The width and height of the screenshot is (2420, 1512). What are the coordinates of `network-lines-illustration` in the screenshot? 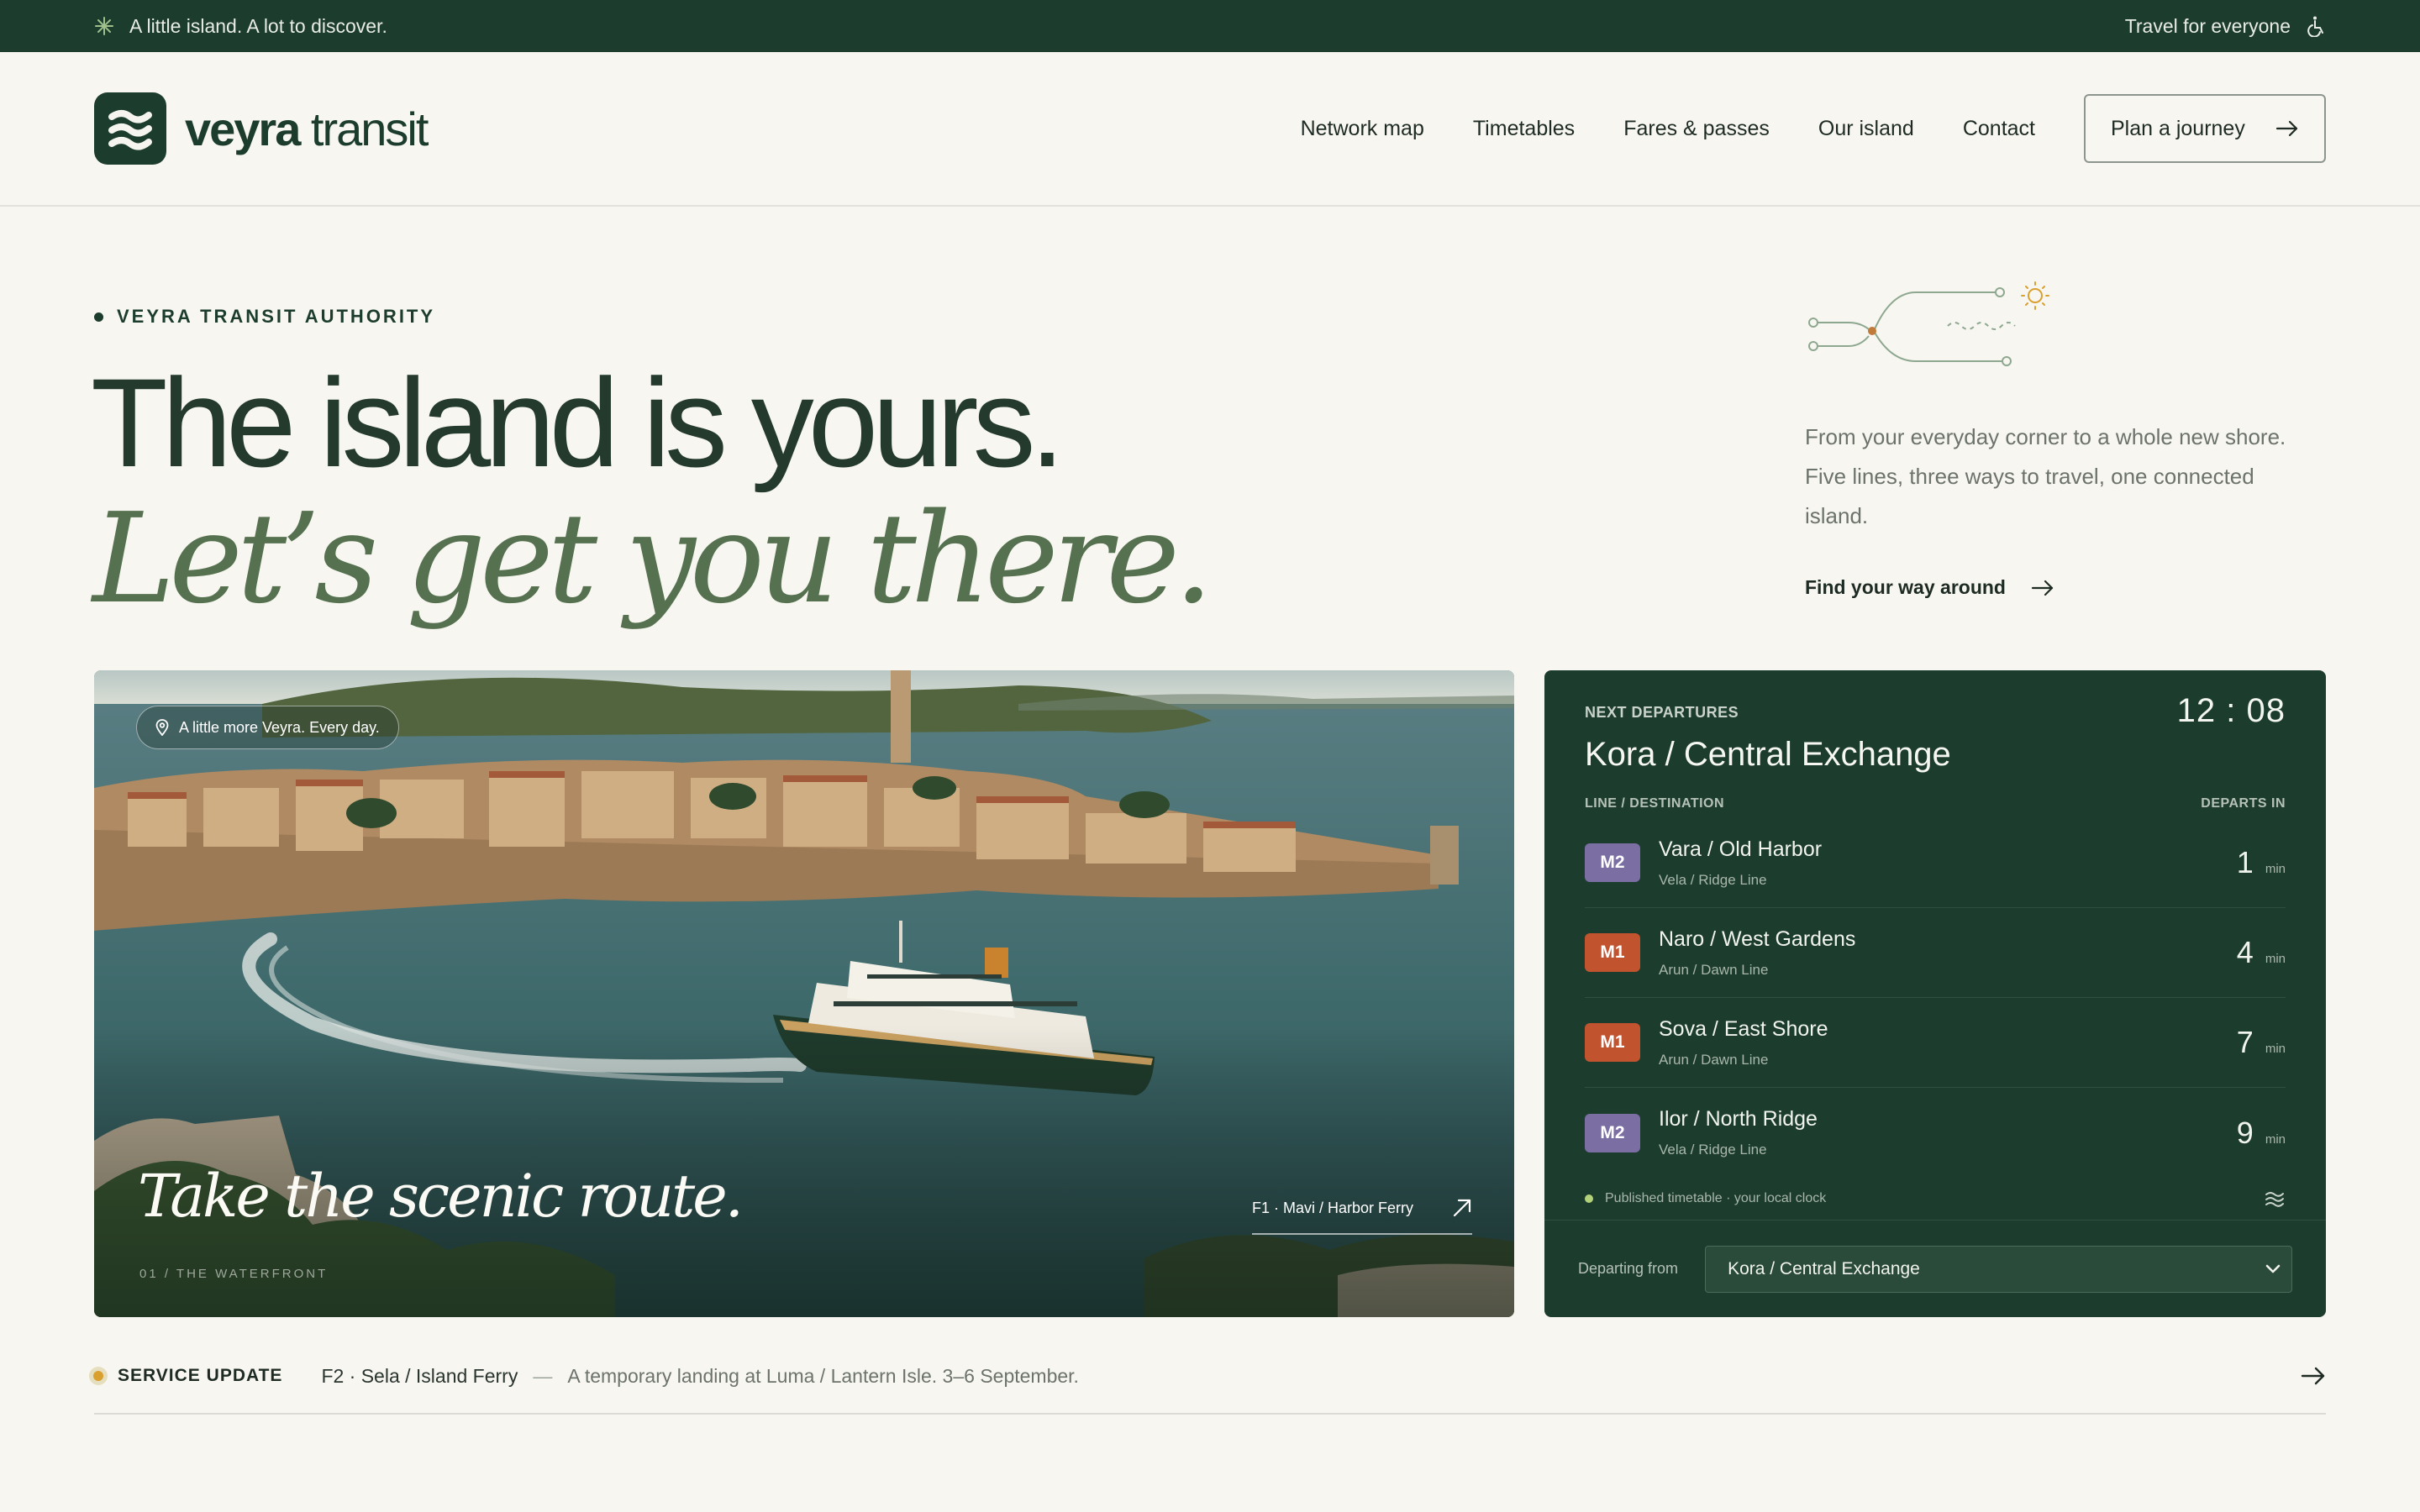 It's located at (1928, 323).